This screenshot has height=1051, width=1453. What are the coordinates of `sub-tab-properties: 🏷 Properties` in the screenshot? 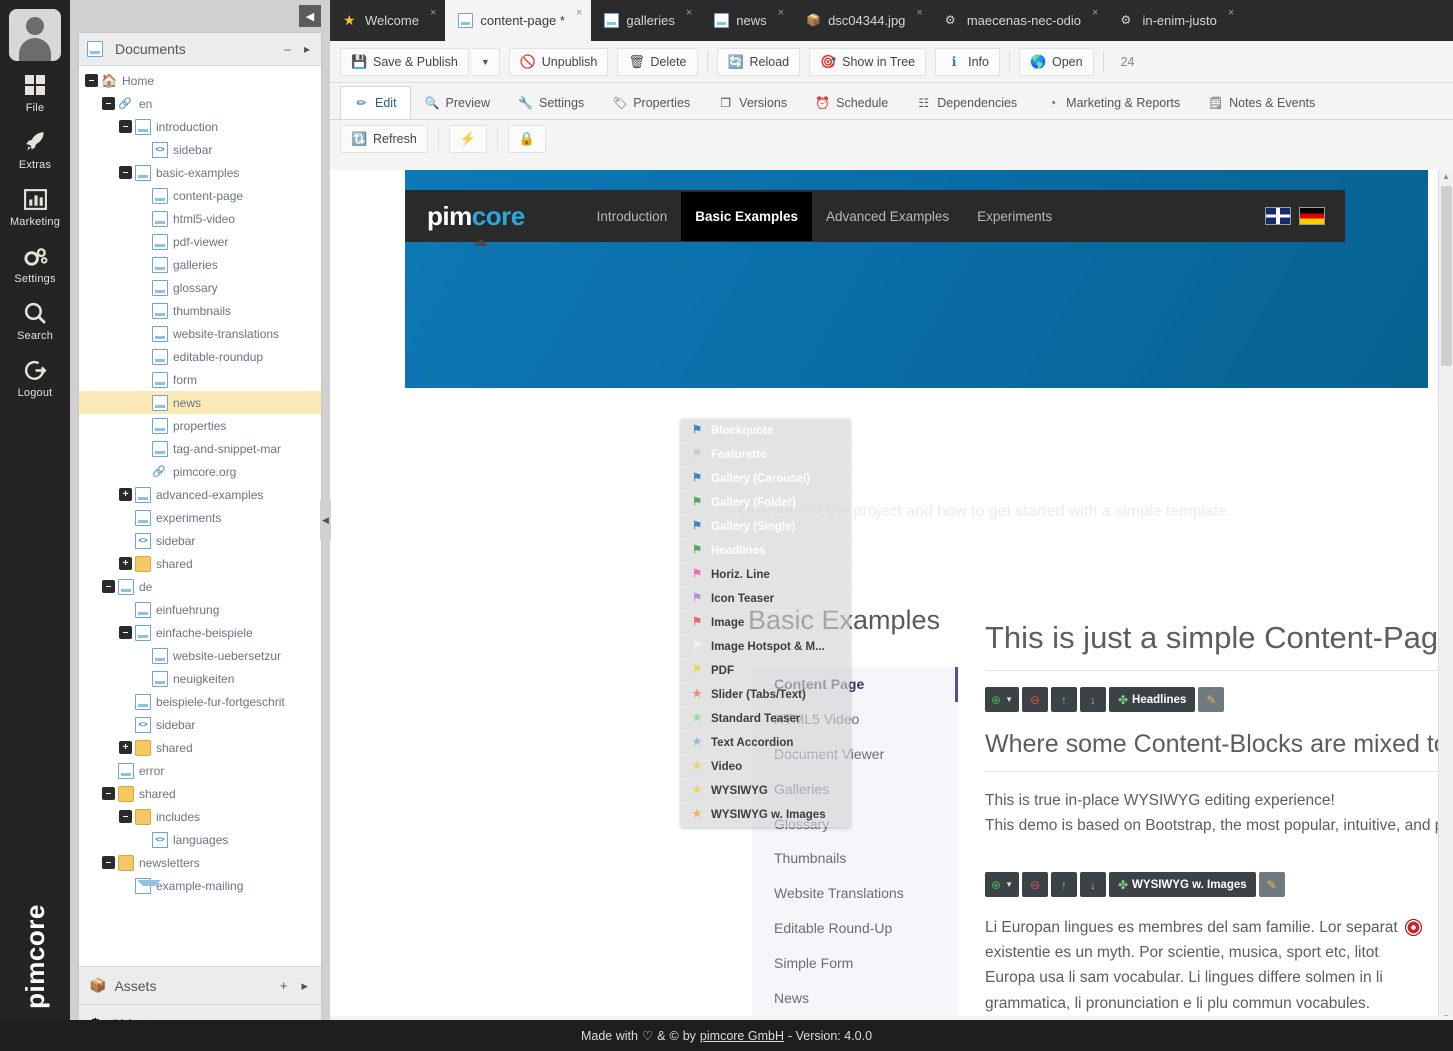 It's located at (651, 102).